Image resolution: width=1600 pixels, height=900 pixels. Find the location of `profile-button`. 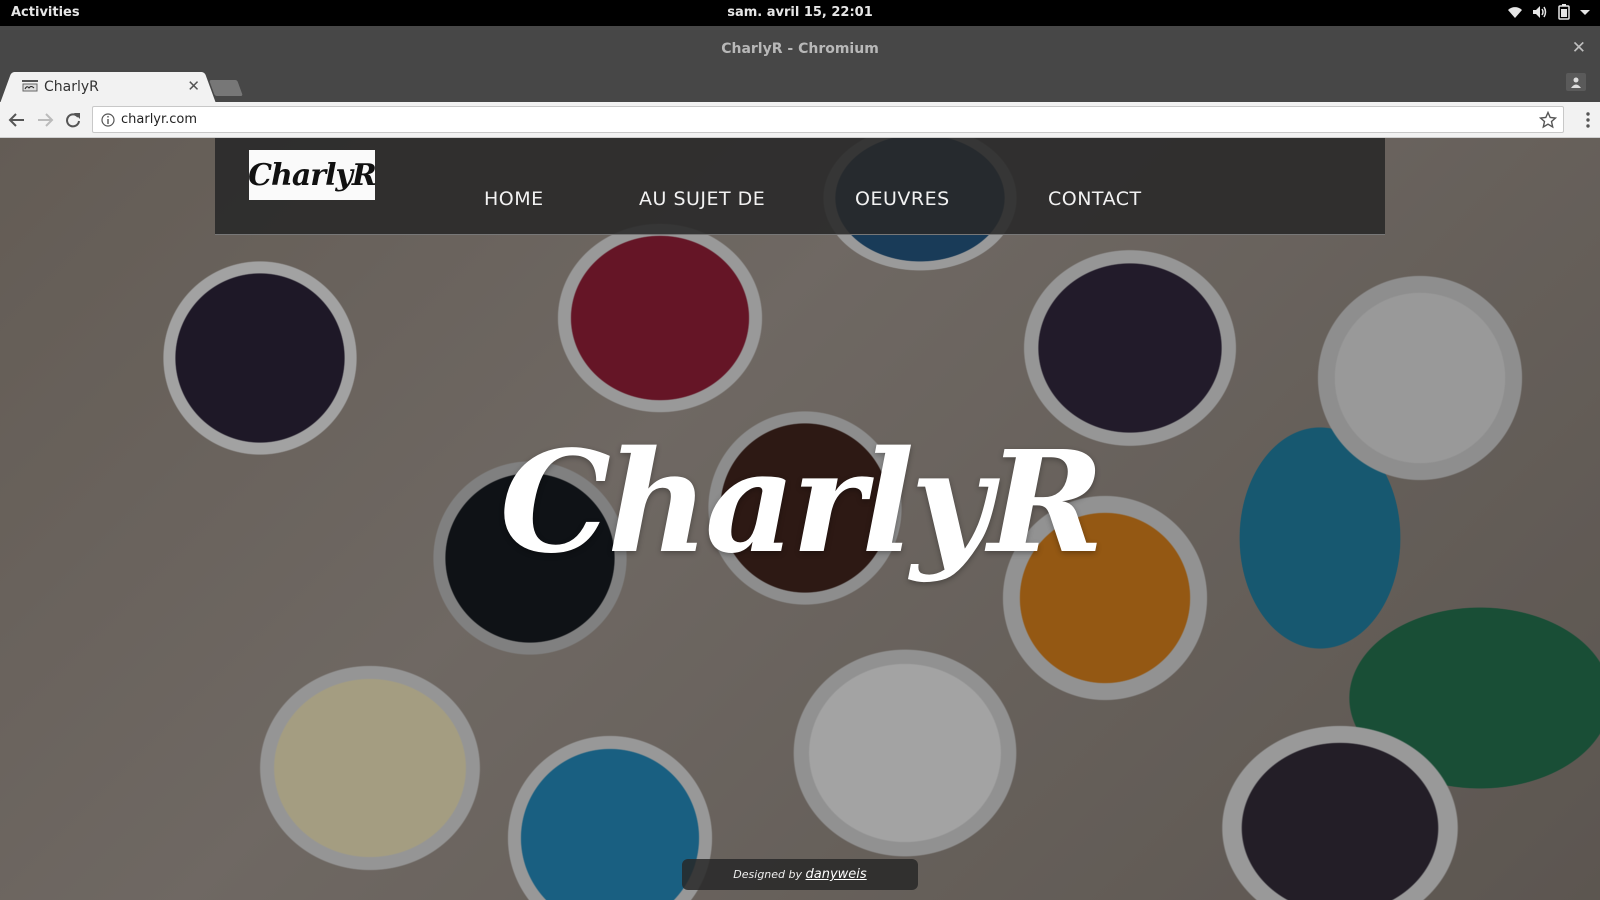

profile-button is located at coordinates (1576, 82).